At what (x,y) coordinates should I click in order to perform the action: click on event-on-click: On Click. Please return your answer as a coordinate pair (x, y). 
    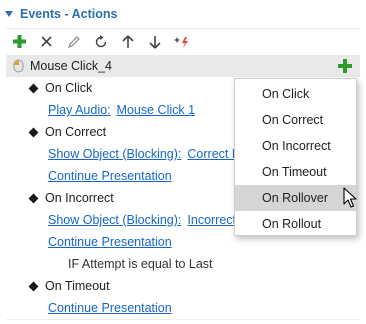
    Looking at the image, I should click on (60, 88).